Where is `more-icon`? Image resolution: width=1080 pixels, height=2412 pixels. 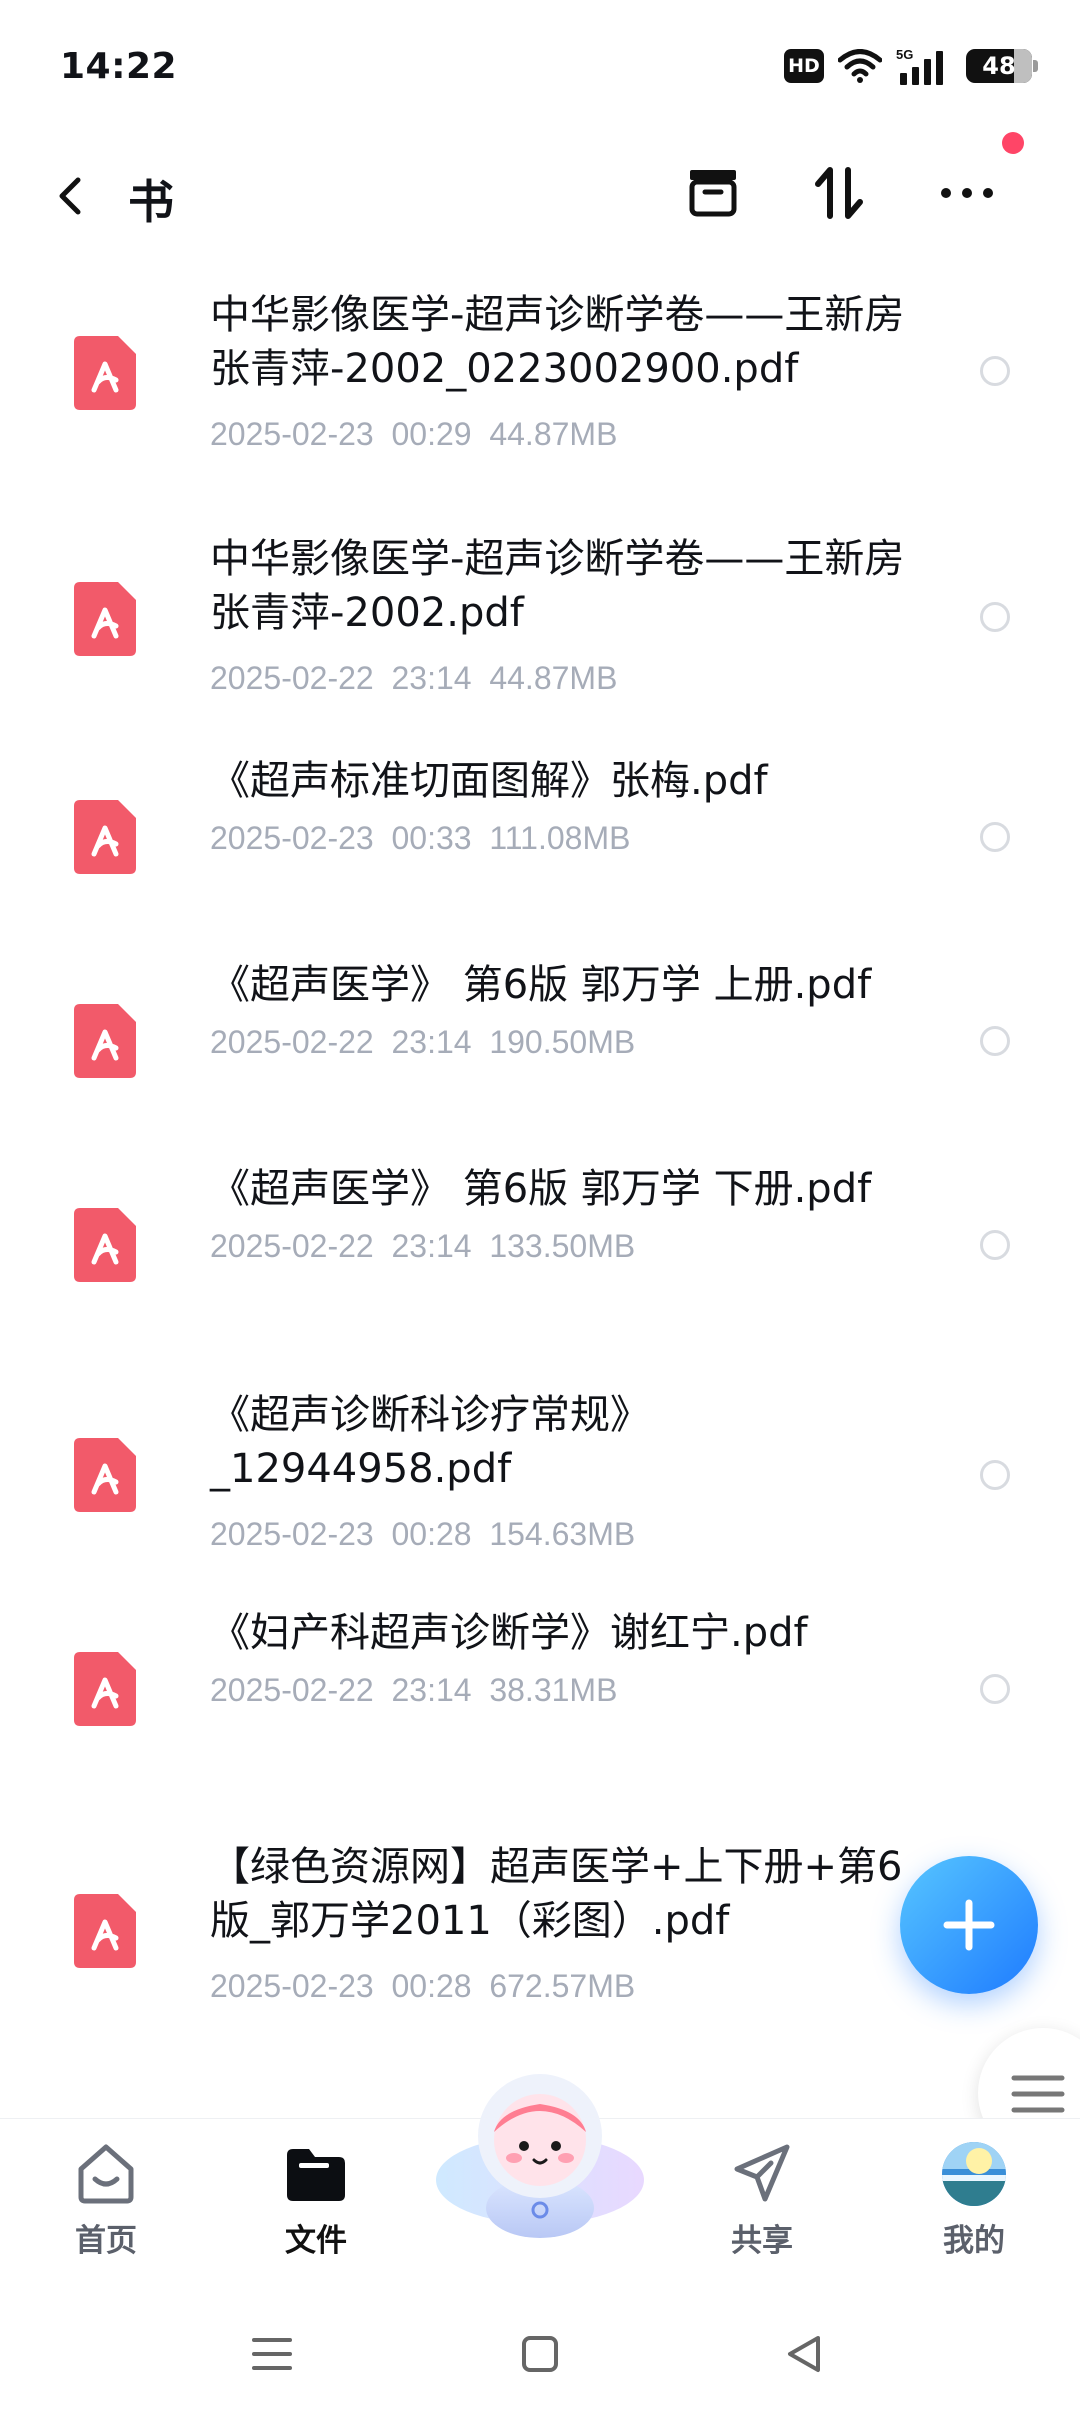
more-icon is located at coordinates (967, 193).